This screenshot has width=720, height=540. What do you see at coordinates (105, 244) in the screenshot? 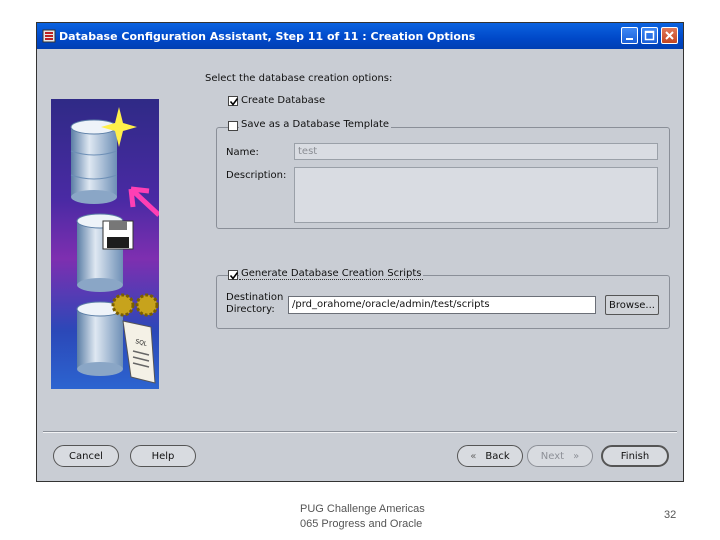
I see `wizard-illustration: SQL` at bounding box center [105, 244].